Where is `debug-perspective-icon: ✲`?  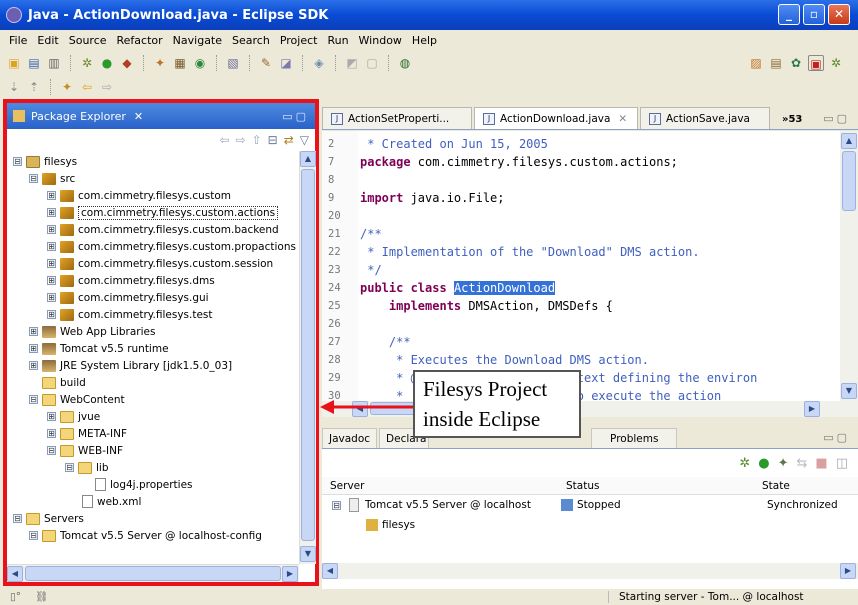 debug-perspective-icon: ✲ is located at coordinates (836, 63).